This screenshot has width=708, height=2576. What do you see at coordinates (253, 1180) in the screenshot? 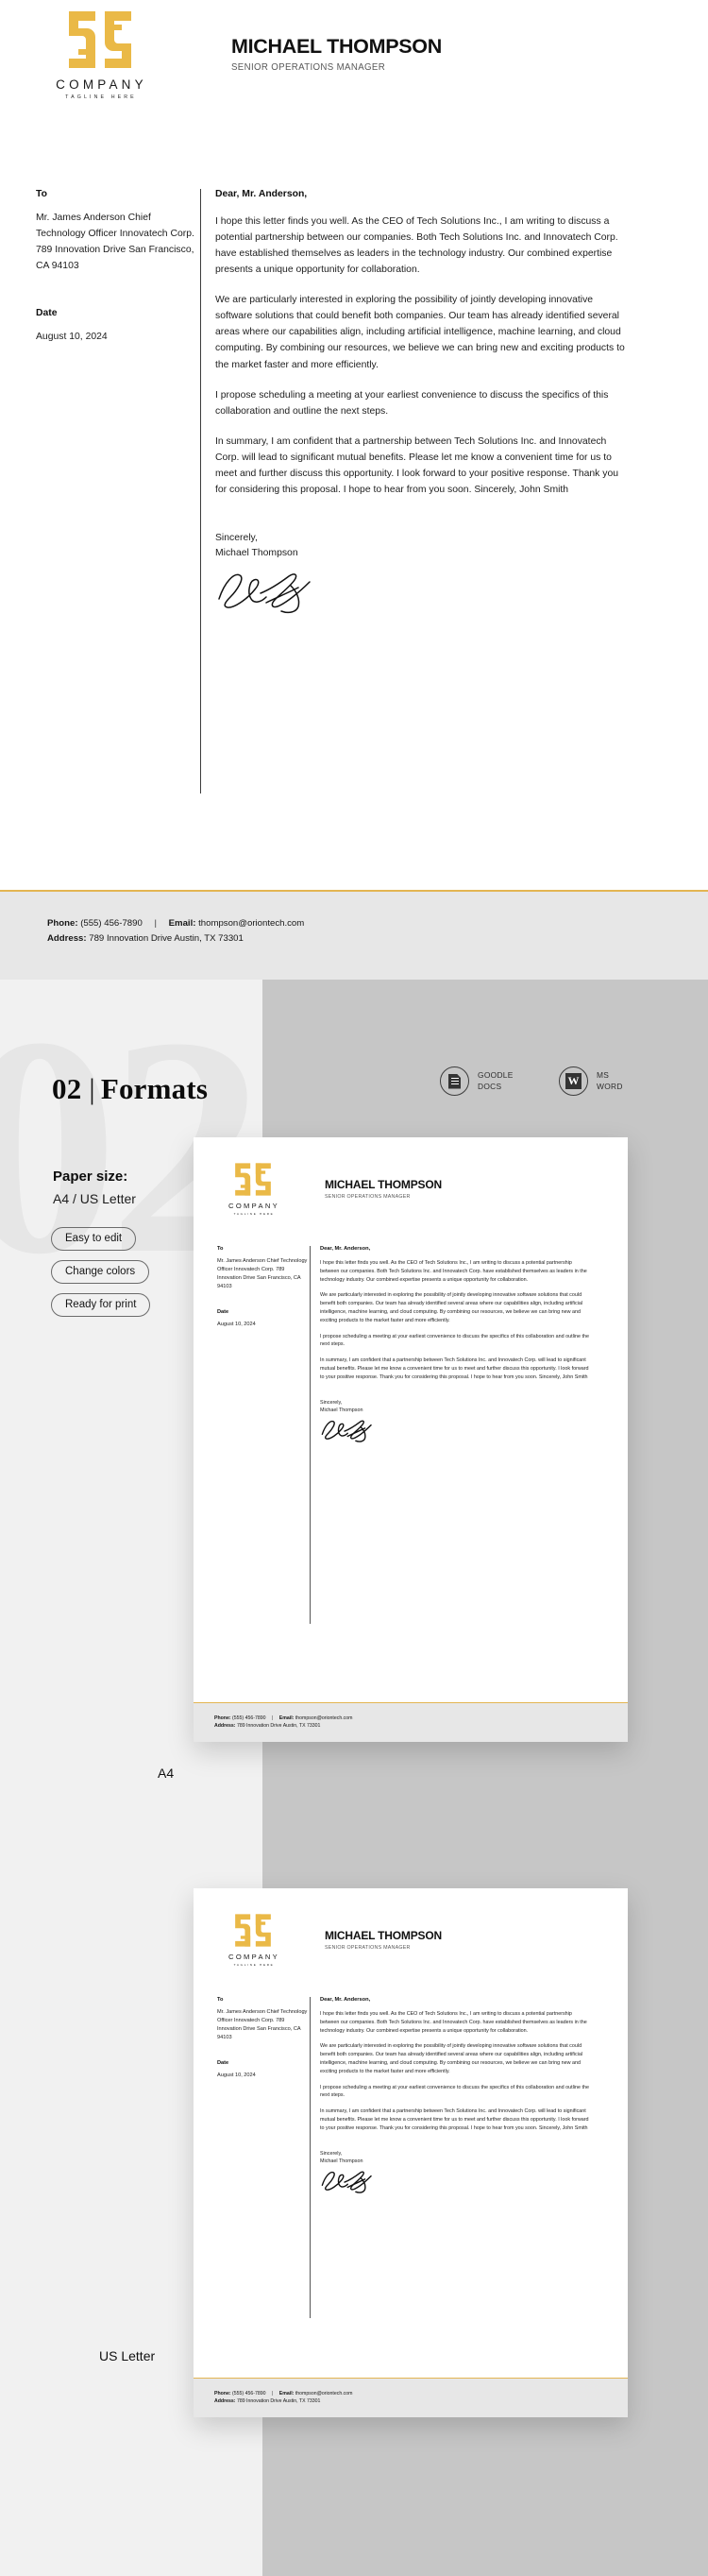
I see `company-monogram-icon` at bounding box center [253, 1180].